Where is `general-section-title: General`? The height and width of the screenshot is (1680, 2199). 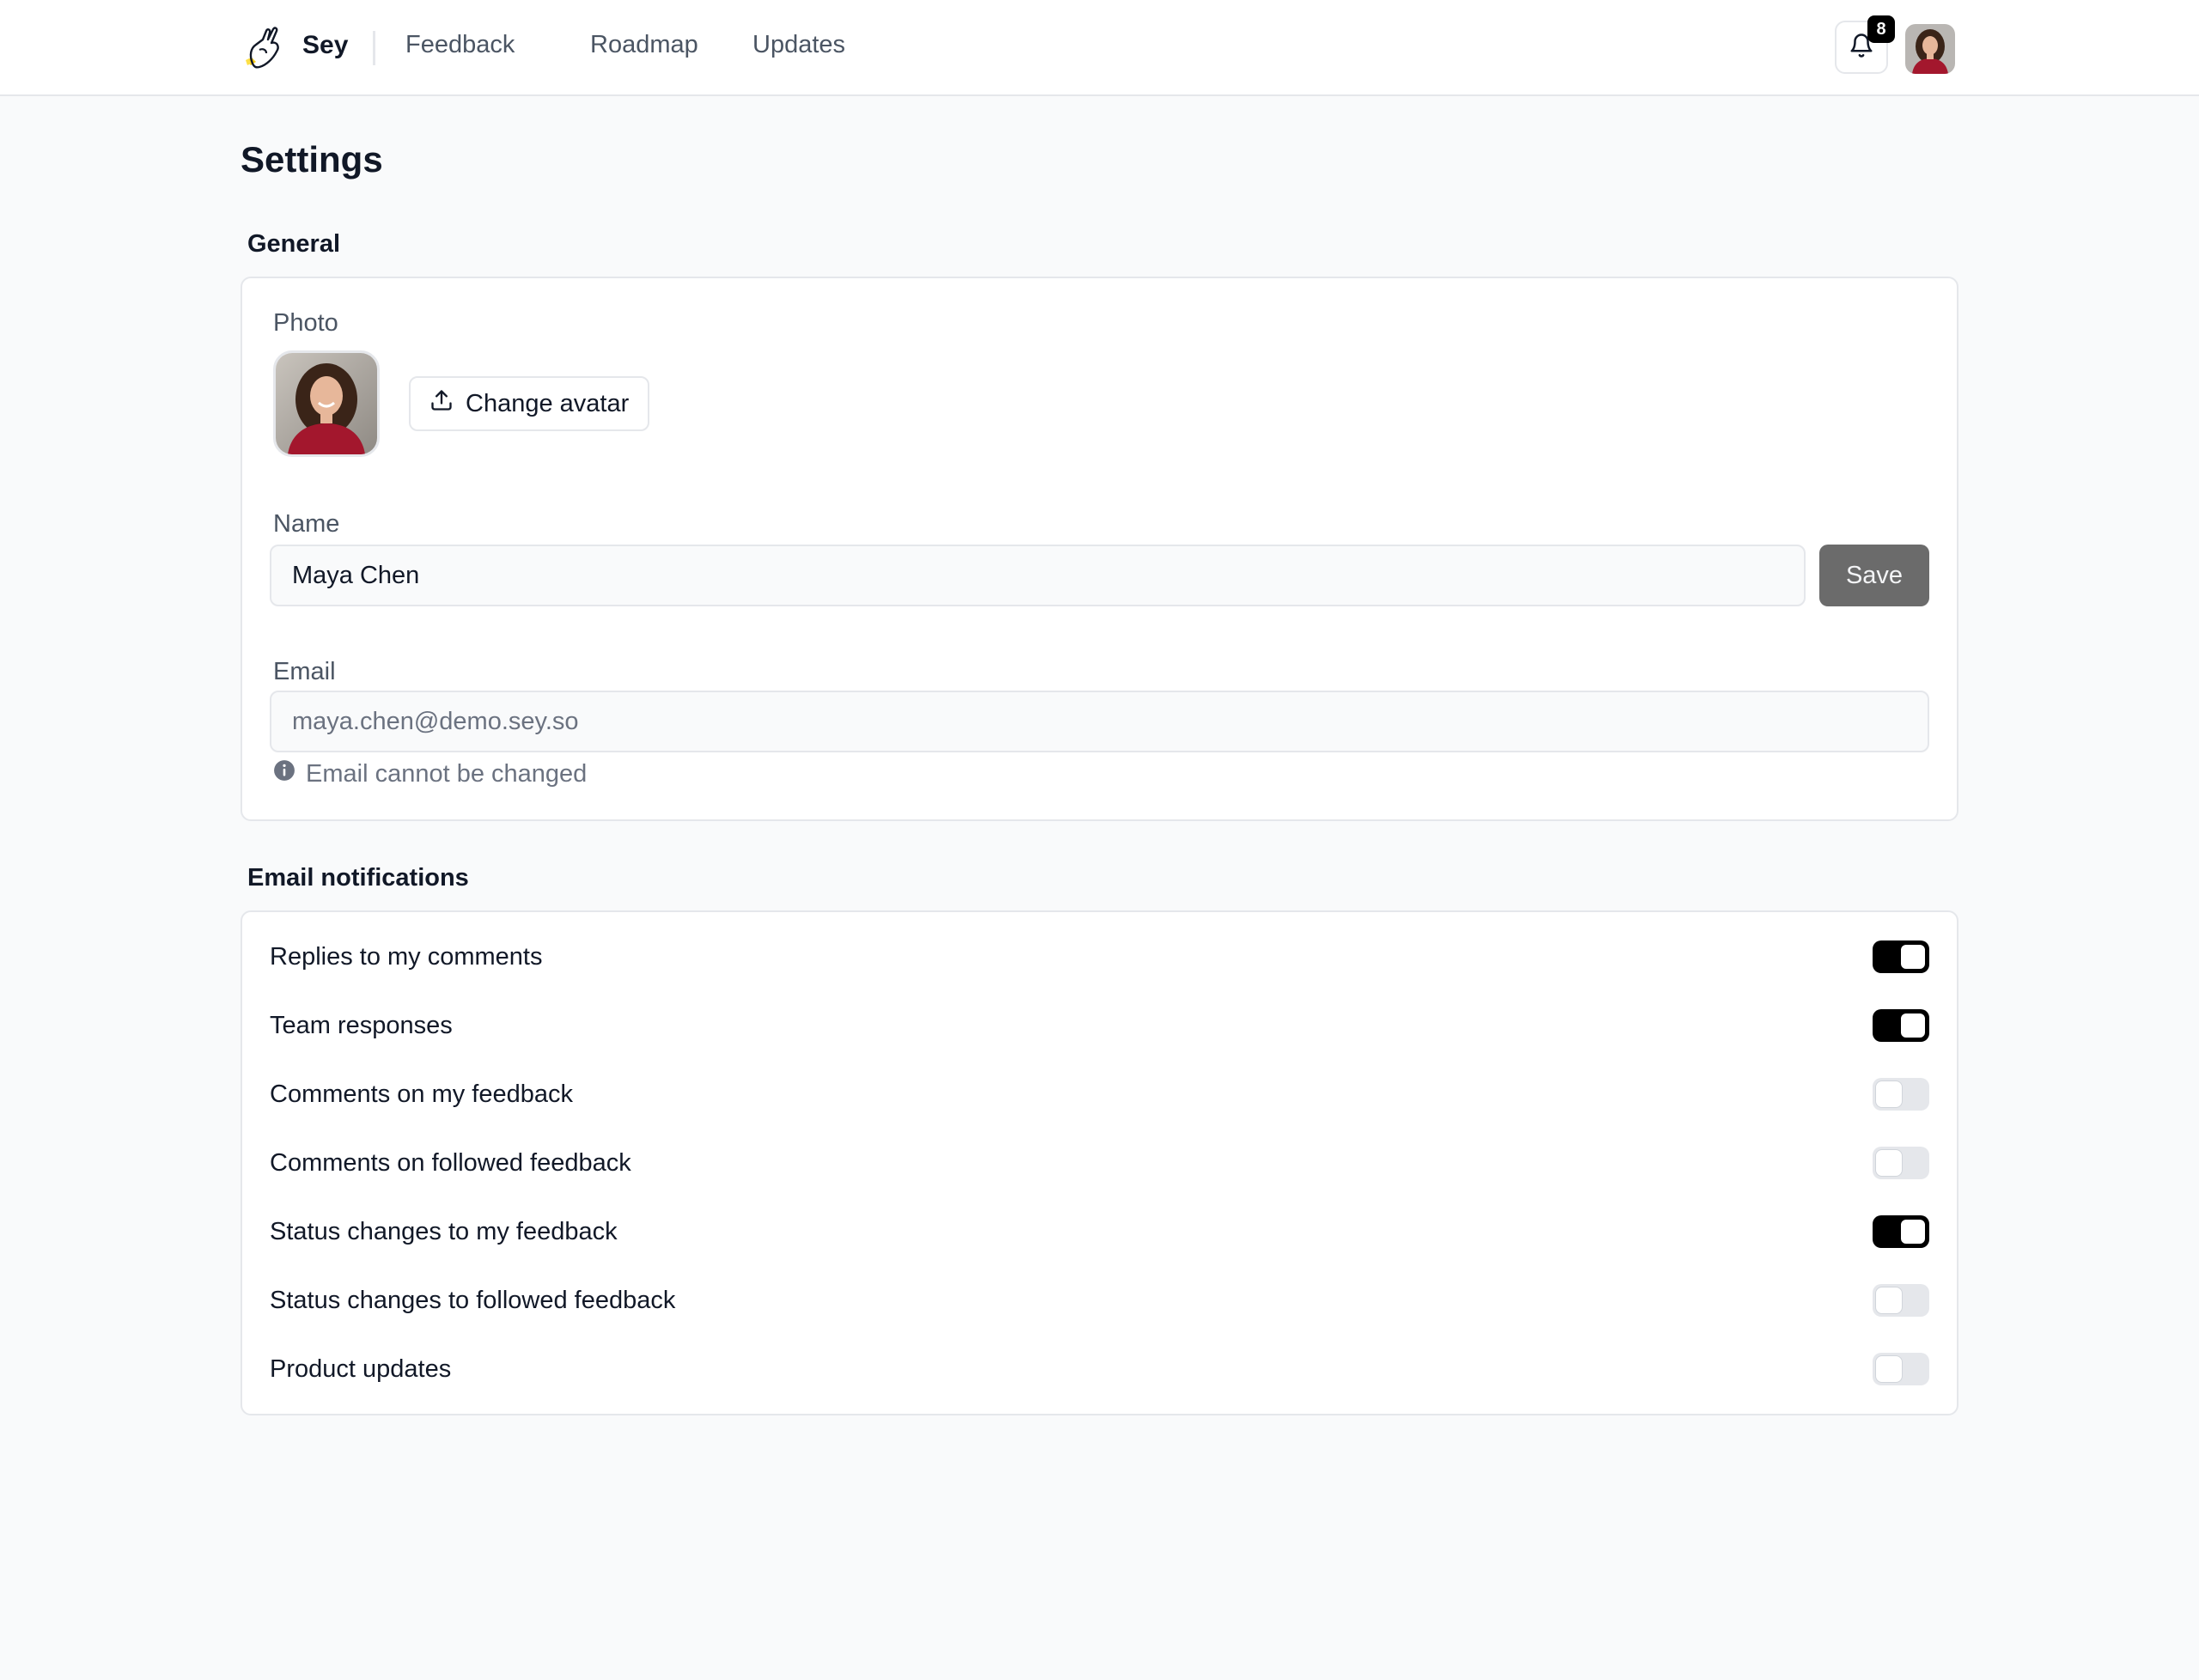
general-section-title: General is located at coordinates (293, 244).